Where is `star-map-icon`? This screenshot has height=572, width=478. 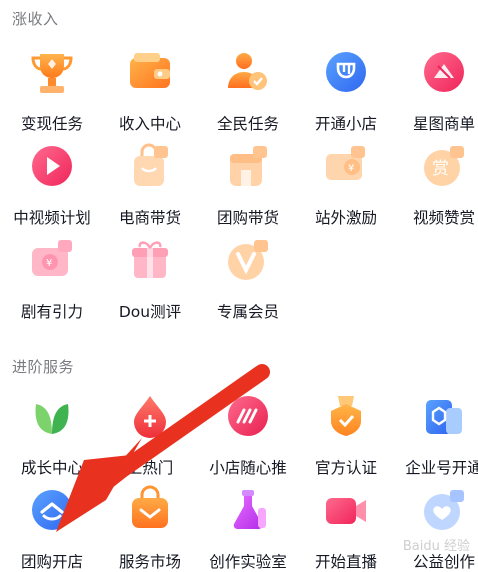 star-map-icon is located at coordinates (444, 72).